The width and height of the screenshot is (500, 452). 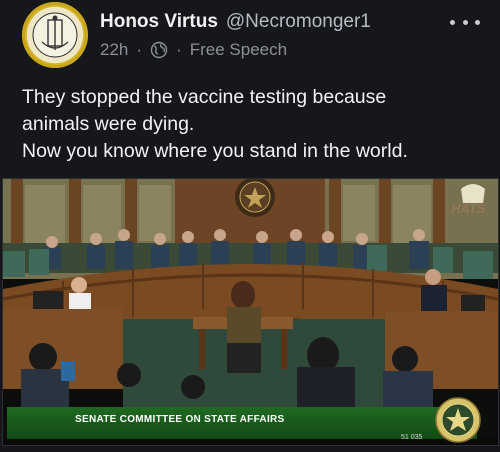 I want to click on state-seal-icon, so click(x=458, y=420).